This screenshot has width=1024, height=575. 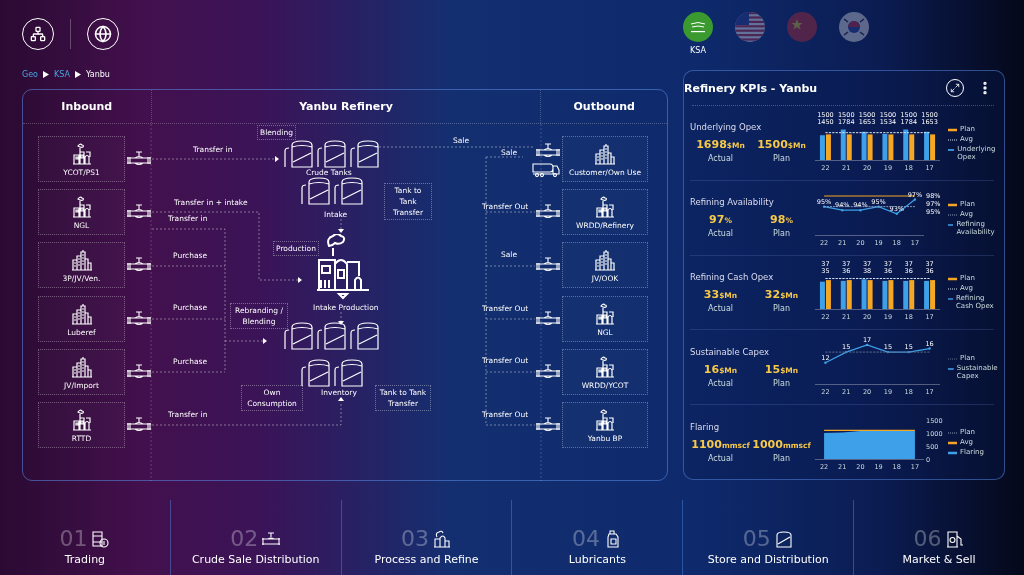 I want to click on nav-tab: 01 Trading, so click(x=85, y=537).